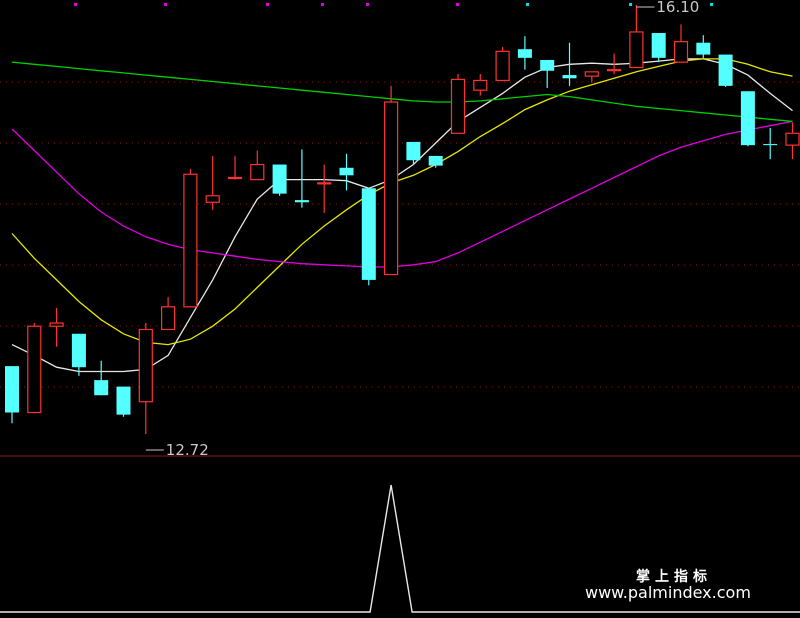  I want to click on high-price-marker: 16.10, so click(667, 8).